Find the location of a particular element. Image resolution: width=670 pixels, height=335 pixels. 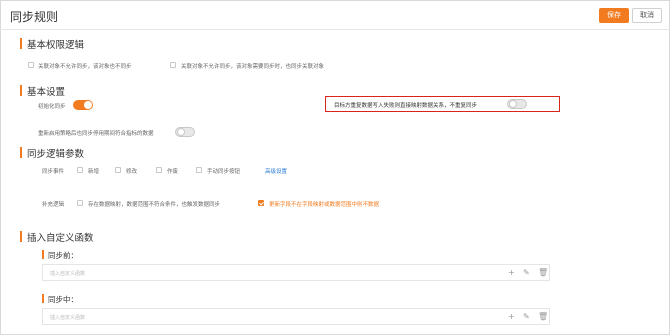

during-sync-label: 同步中： is located at coordinates (63, 299).